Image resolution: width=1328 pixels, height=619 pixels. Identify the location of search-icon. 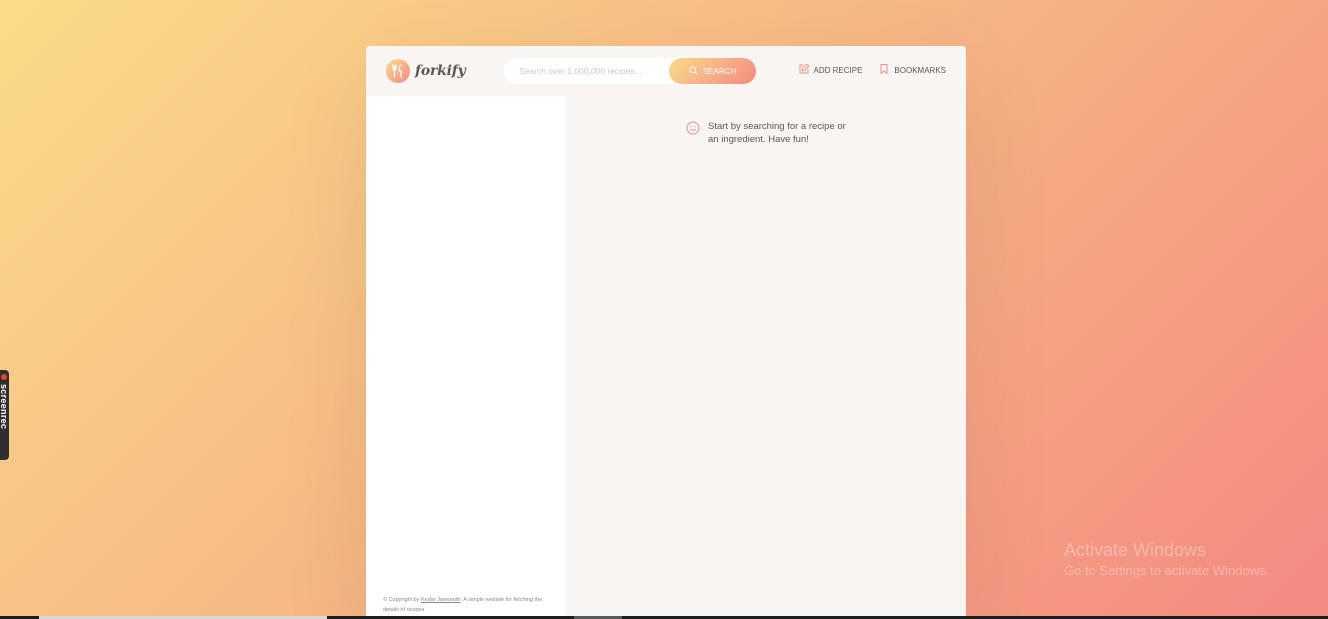
(693, 71).